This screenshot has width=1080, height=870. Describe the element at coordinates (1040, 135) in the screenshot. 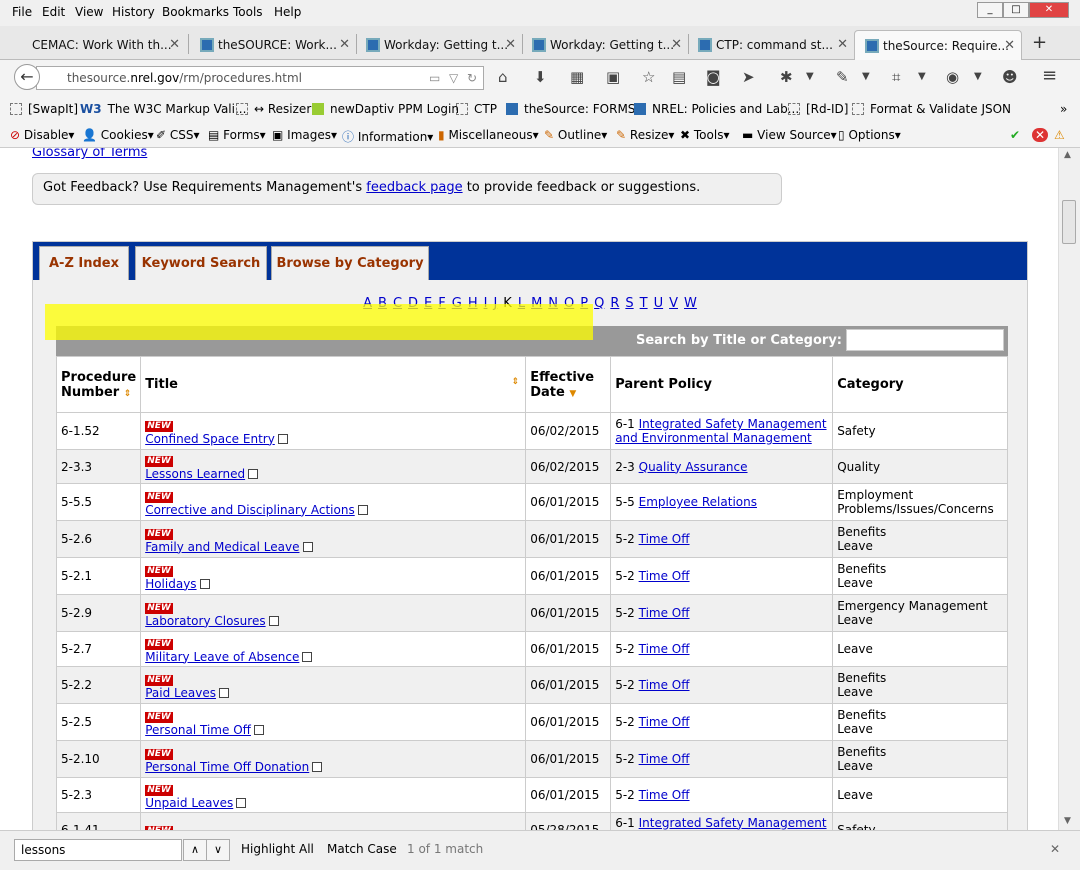

I see `error-icon: ✕` at that location.